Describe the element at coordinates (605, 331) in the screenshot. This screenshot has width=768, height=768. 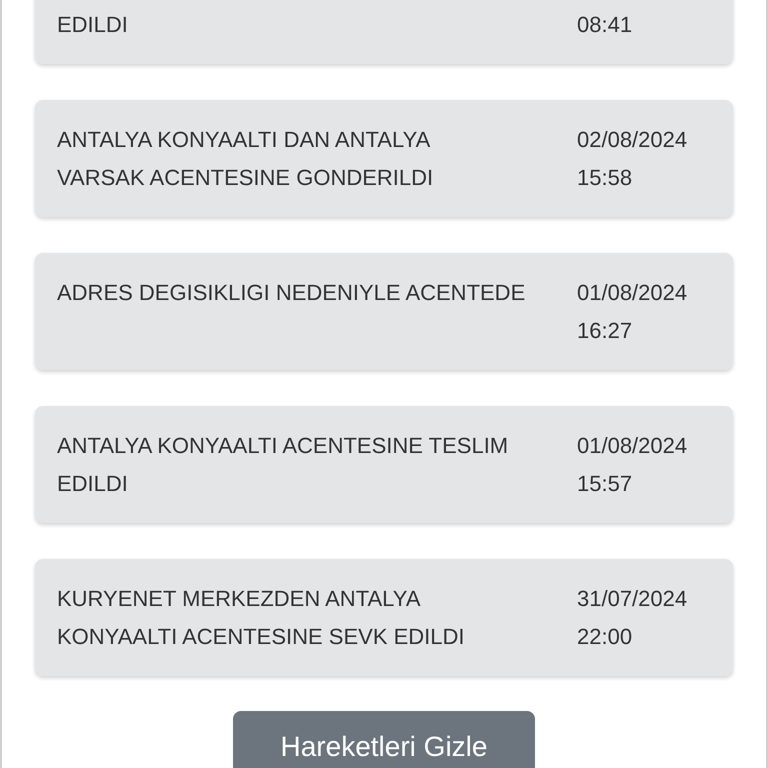
I see `movement-time: 16:27` at that location.